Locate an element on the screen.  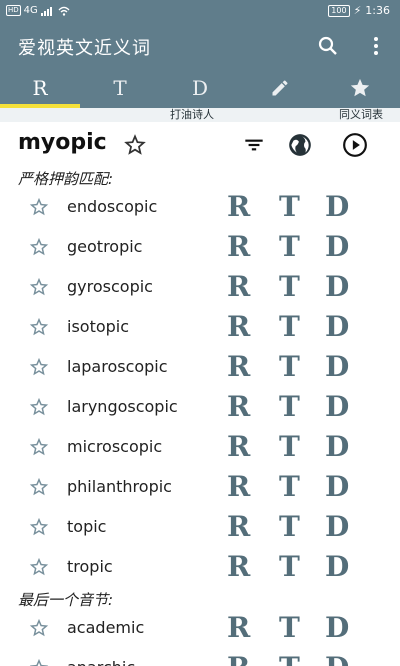
more-vert-icon is located at coordinates (376, 46).